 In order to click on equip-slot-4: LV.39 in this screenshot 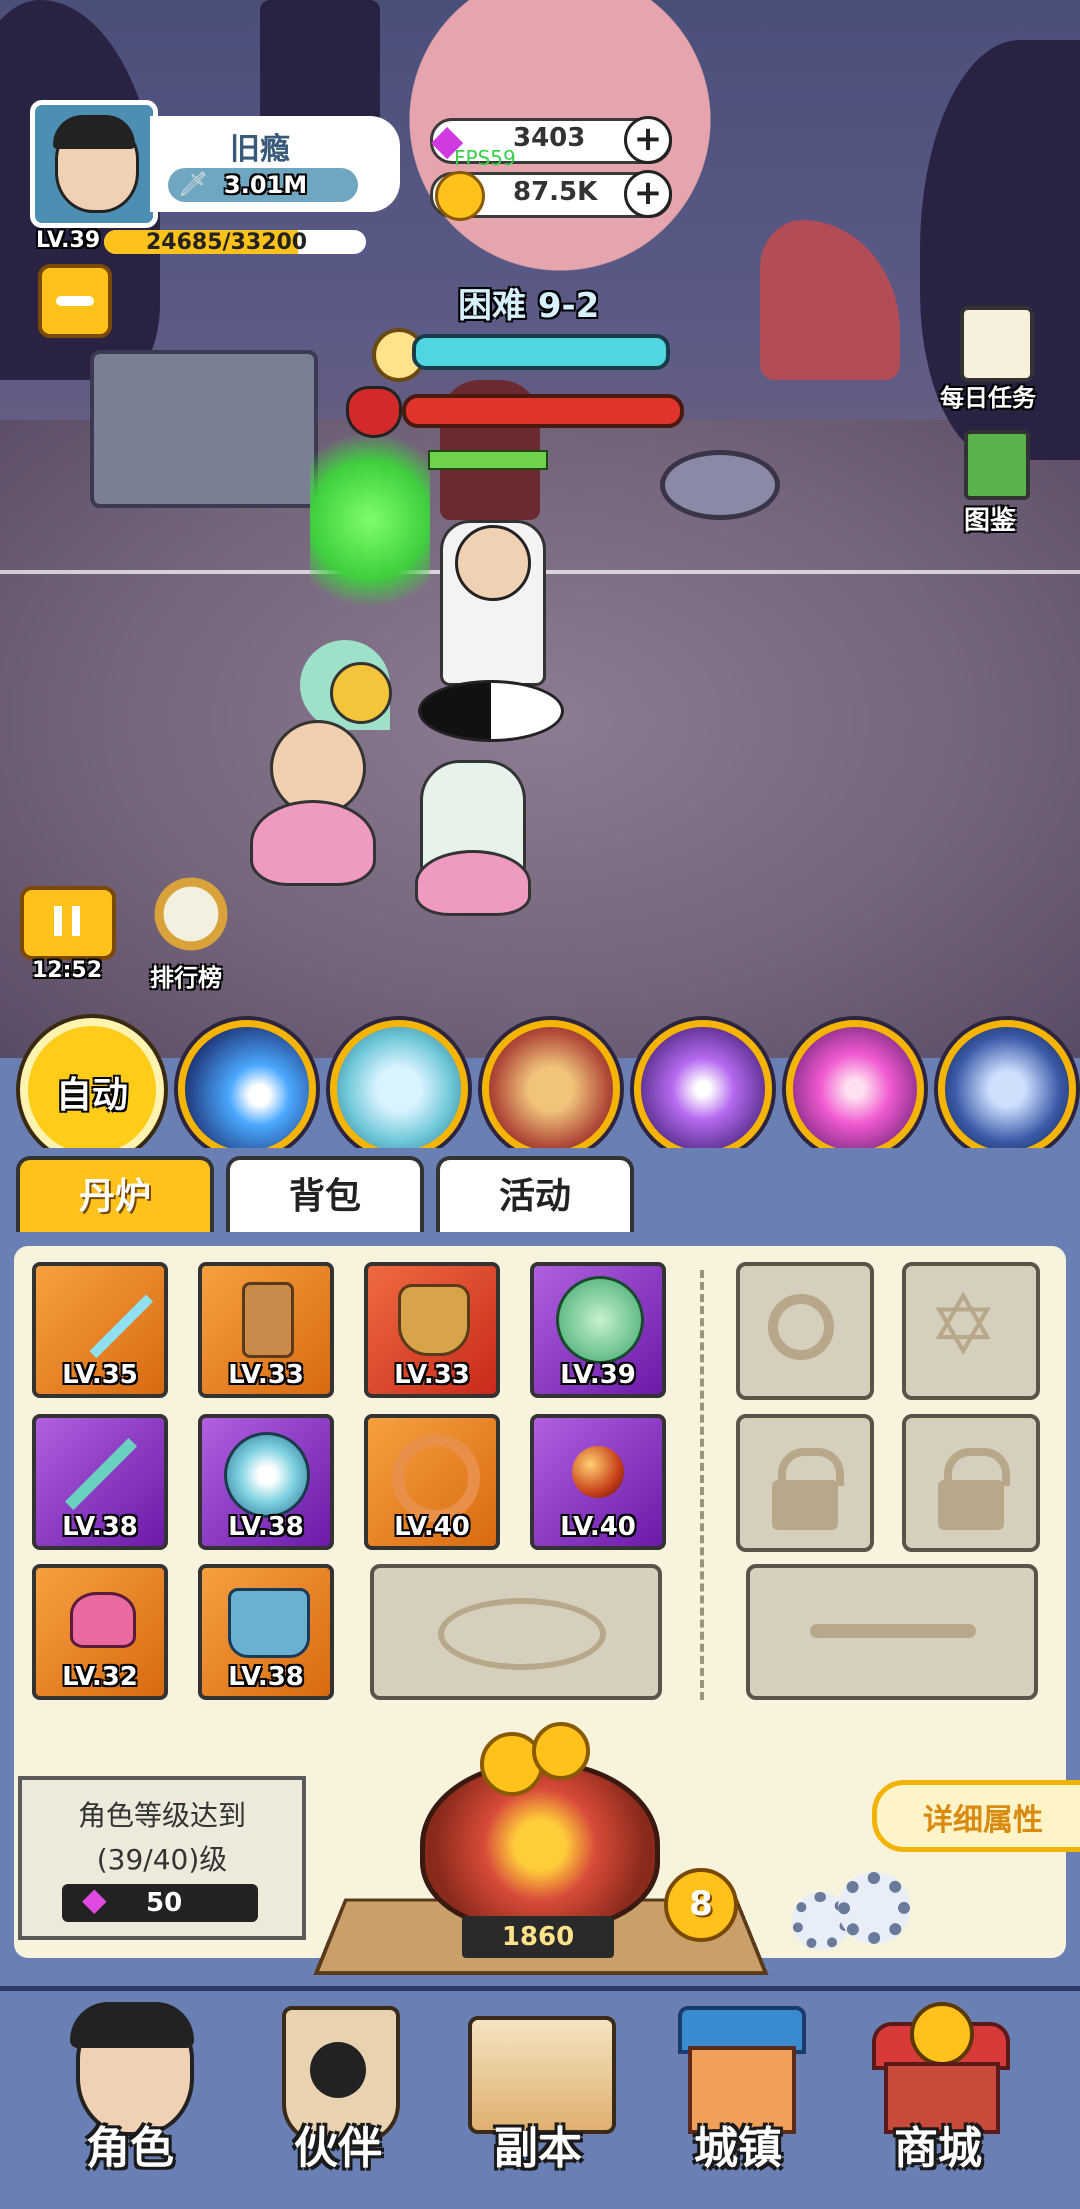, I will do `click(598, 1330)`.